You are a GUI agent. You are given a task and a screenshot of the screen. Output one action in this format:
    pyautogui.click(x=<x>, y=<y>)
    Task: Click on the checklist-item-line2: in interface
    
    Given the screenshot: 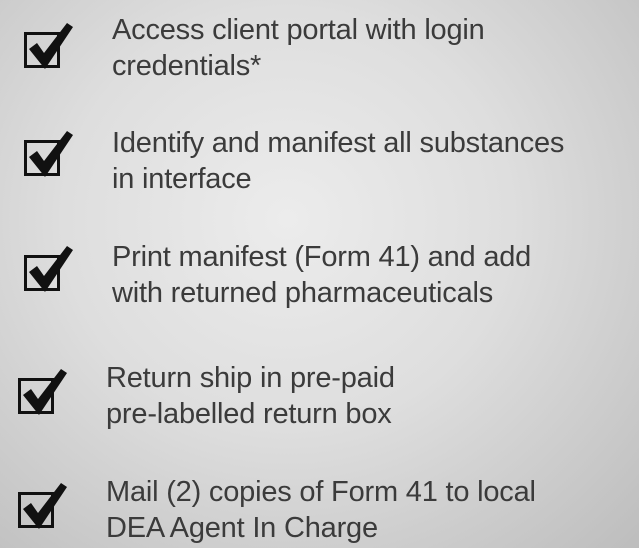 What is the action you would take?
    pyautogui.click(x=182, y=179)
    